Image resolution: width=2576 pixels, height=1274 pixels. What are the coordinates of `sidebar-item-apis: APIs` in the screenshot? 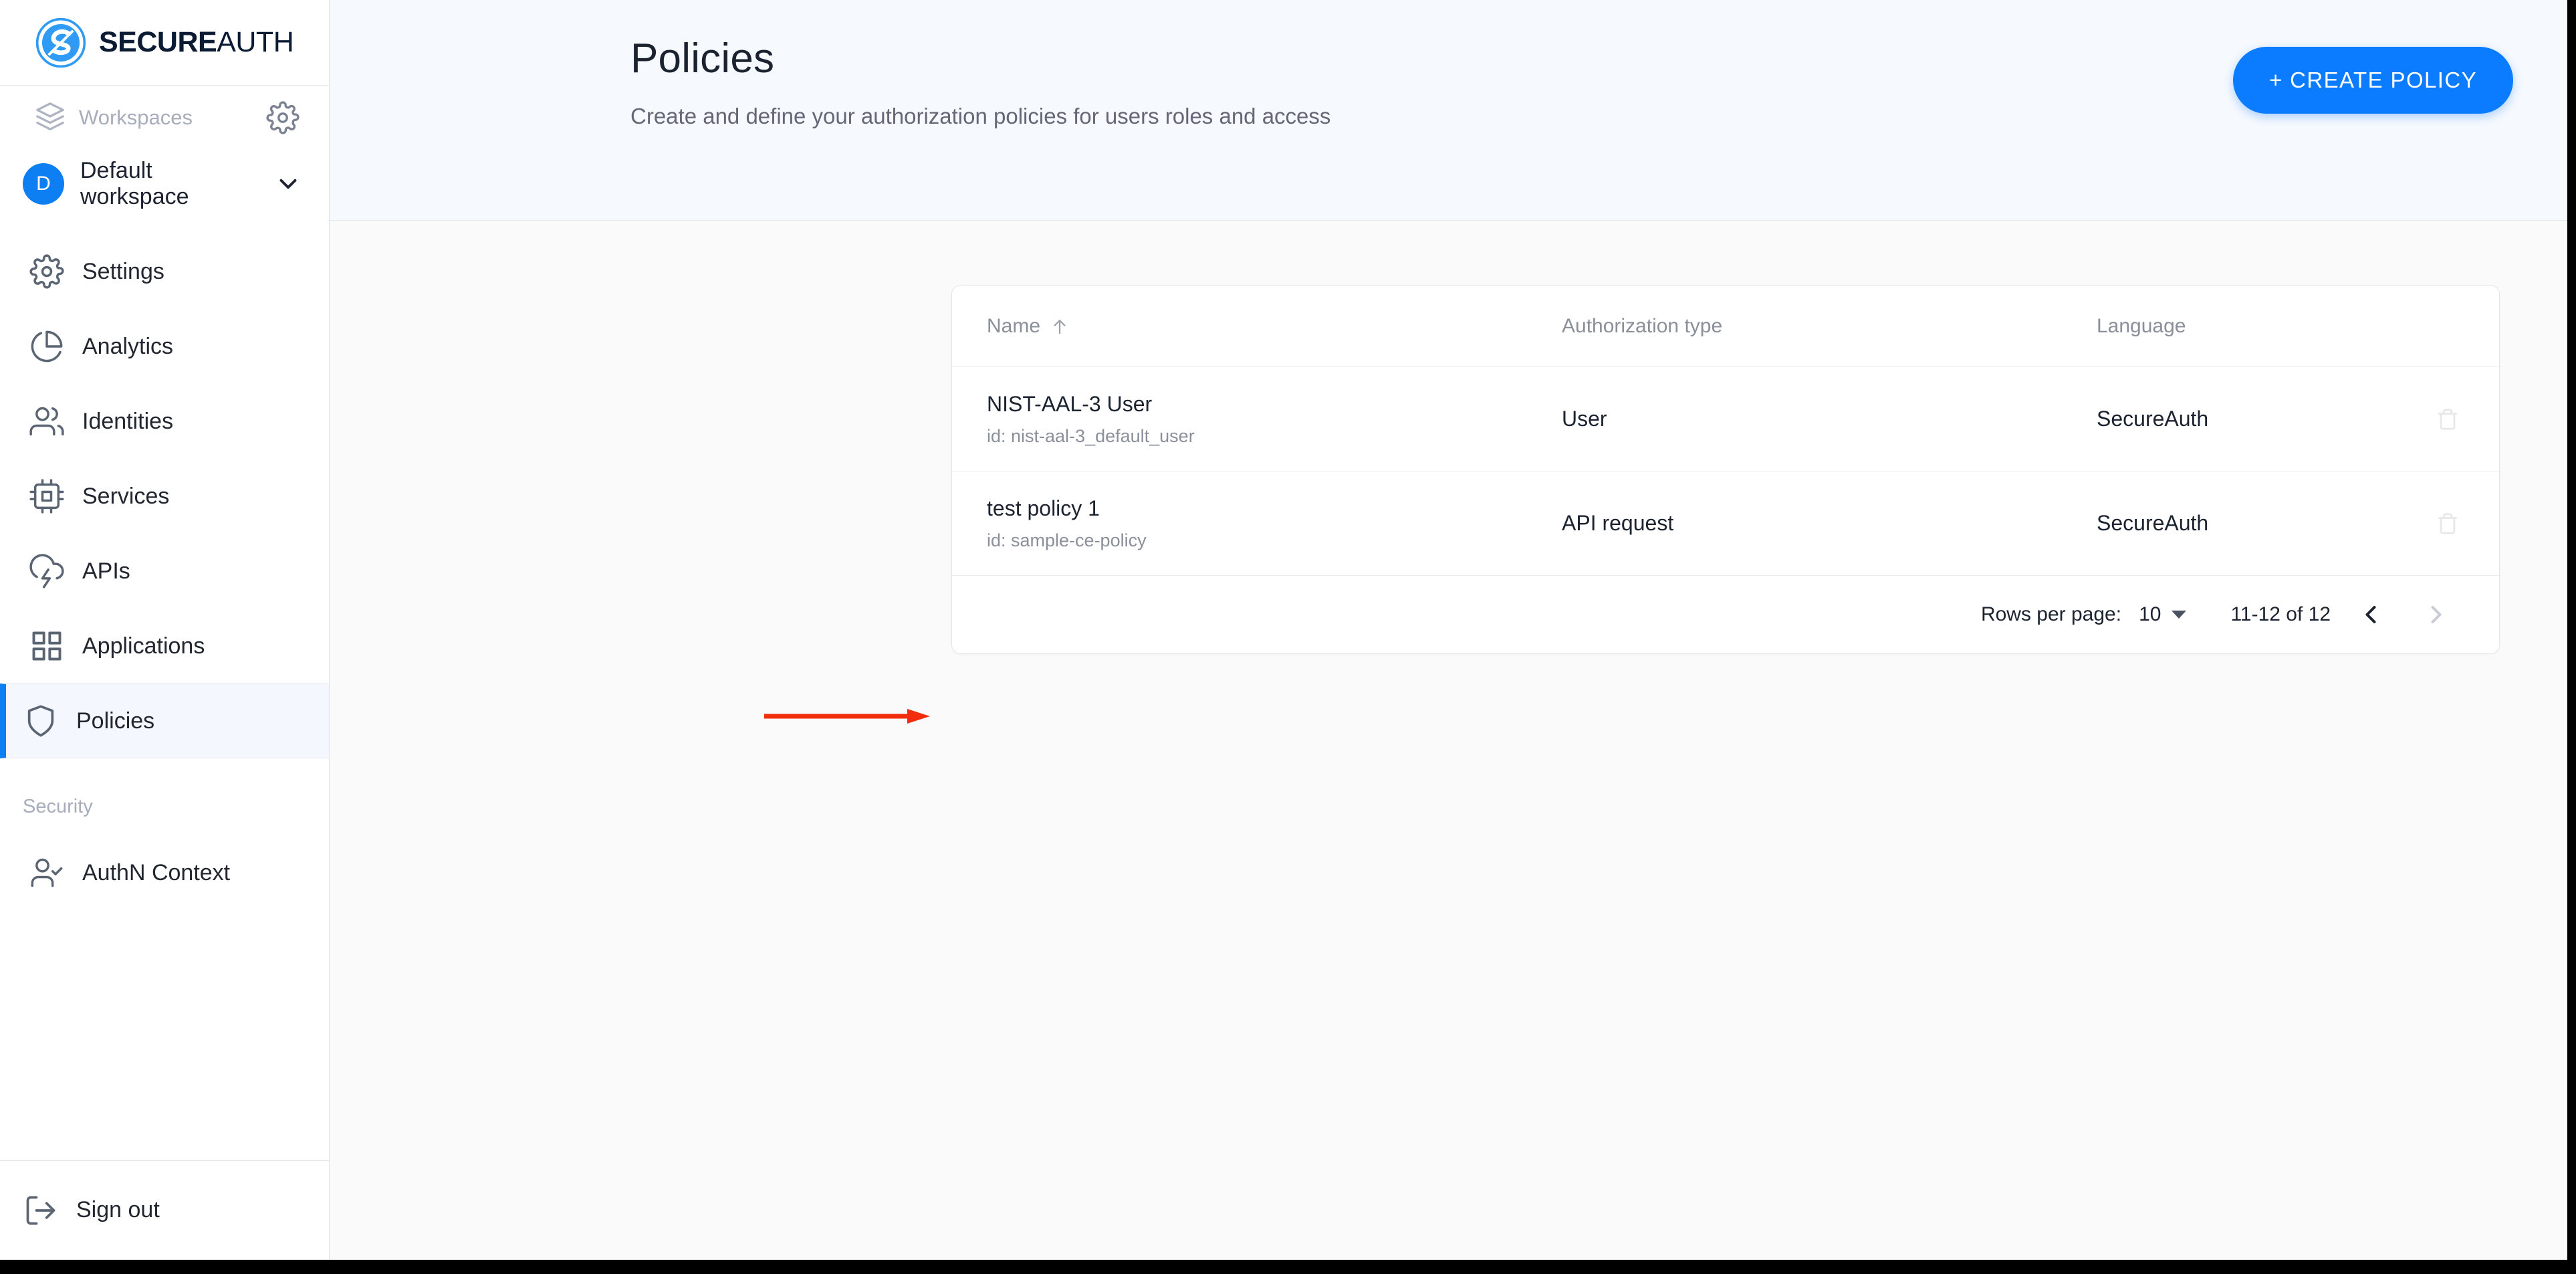 It's located at (164, 571).